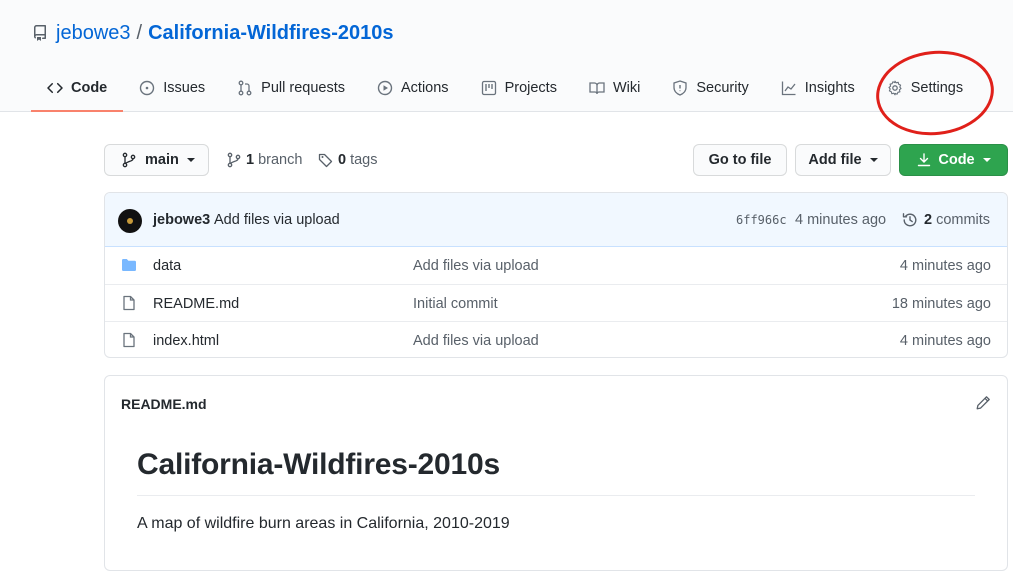 This screenshot has height=578, width=1013. I want to click on tag-icon, so click(326, 160).